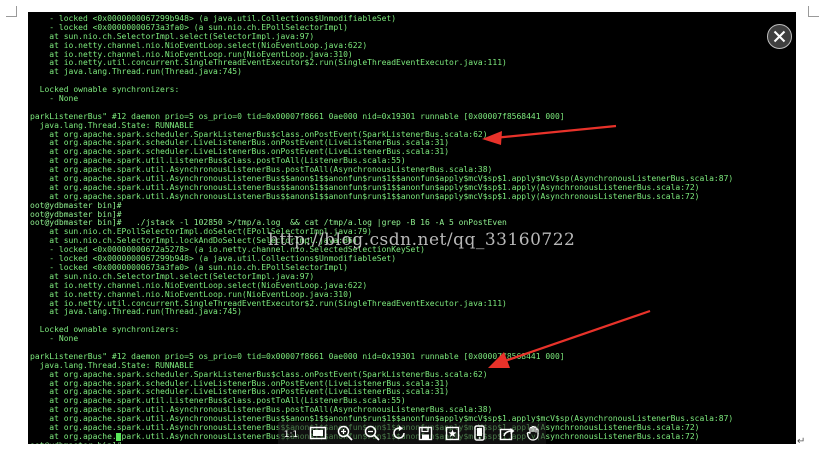  I want to click on corner-mark-left, so click(11, 11).